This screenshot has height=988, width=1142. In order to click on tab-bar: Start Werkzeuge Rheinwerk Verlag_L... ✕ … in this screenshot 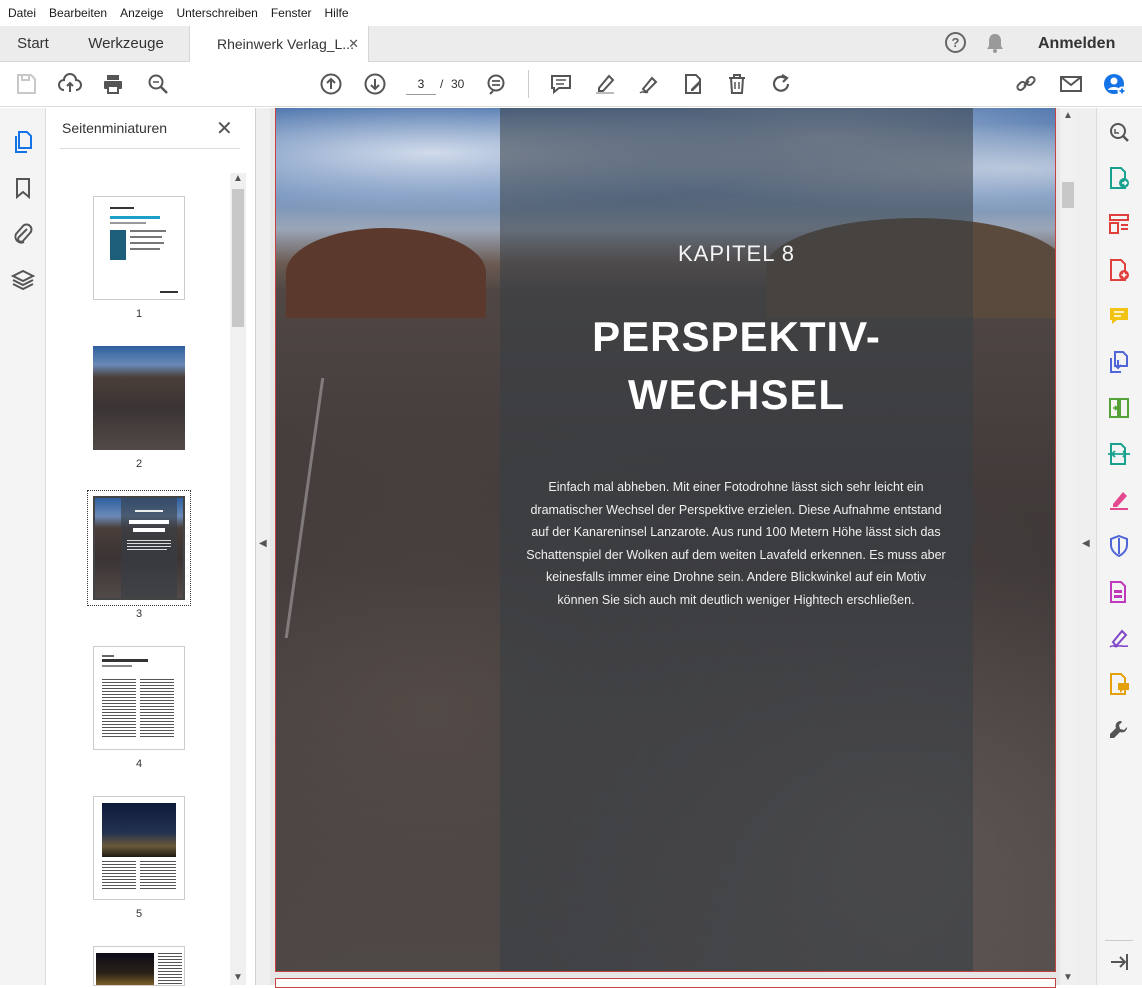, I will do `click(571, 44)`.